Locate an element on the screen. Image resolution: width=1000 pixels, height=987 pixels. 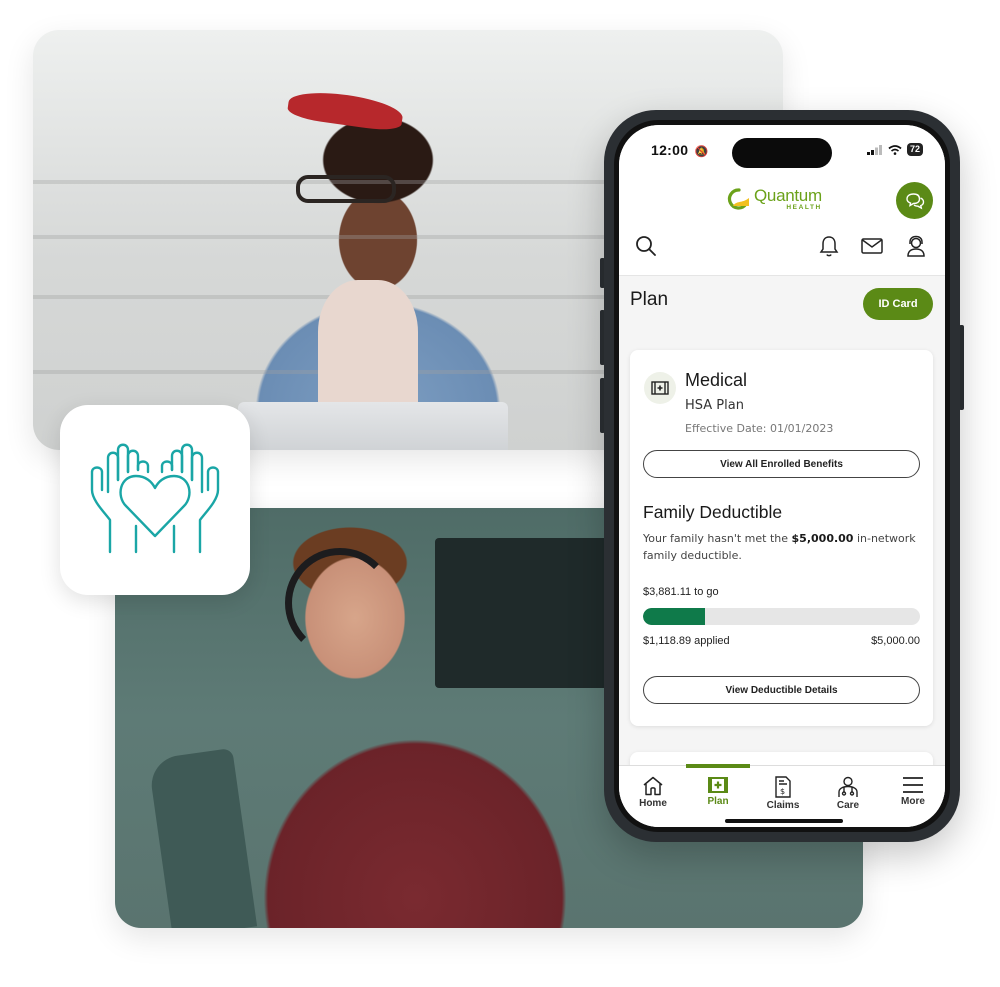
dynamic-island is located at coordinates (782, 153).